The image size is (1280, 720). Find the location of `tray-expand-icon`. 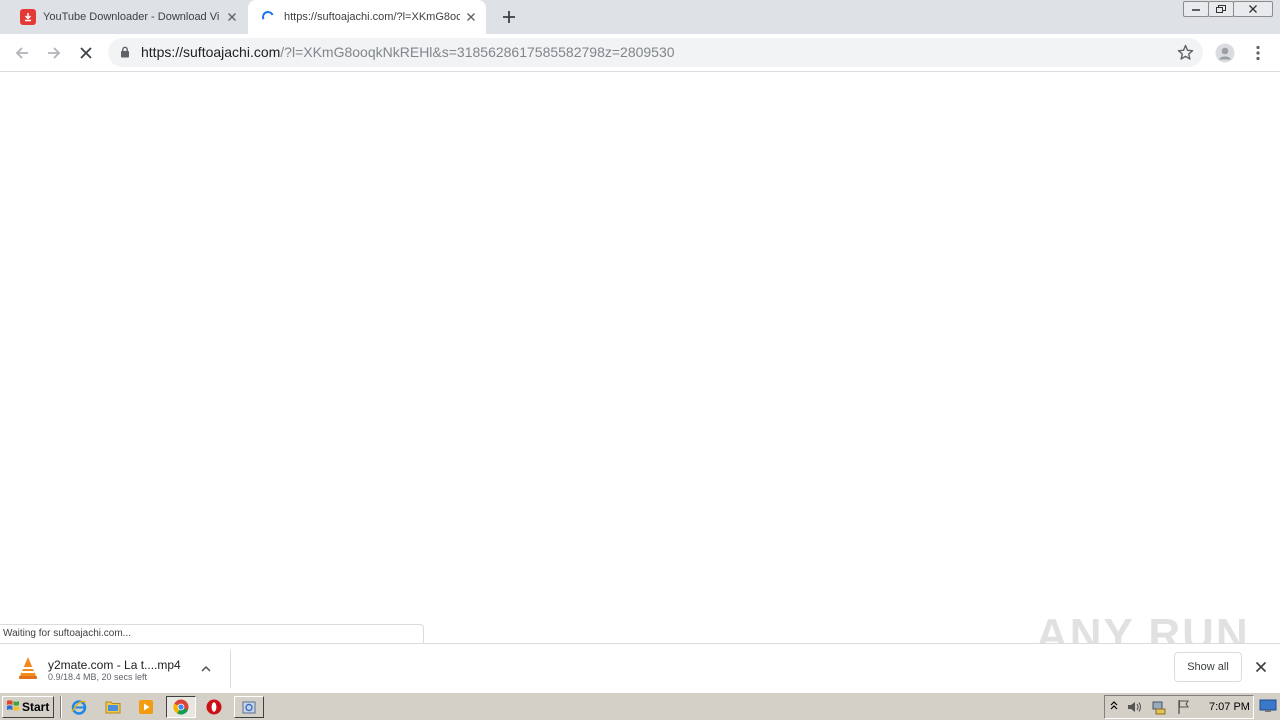

tray-expand-icon is located at coordinates (1114, 707).